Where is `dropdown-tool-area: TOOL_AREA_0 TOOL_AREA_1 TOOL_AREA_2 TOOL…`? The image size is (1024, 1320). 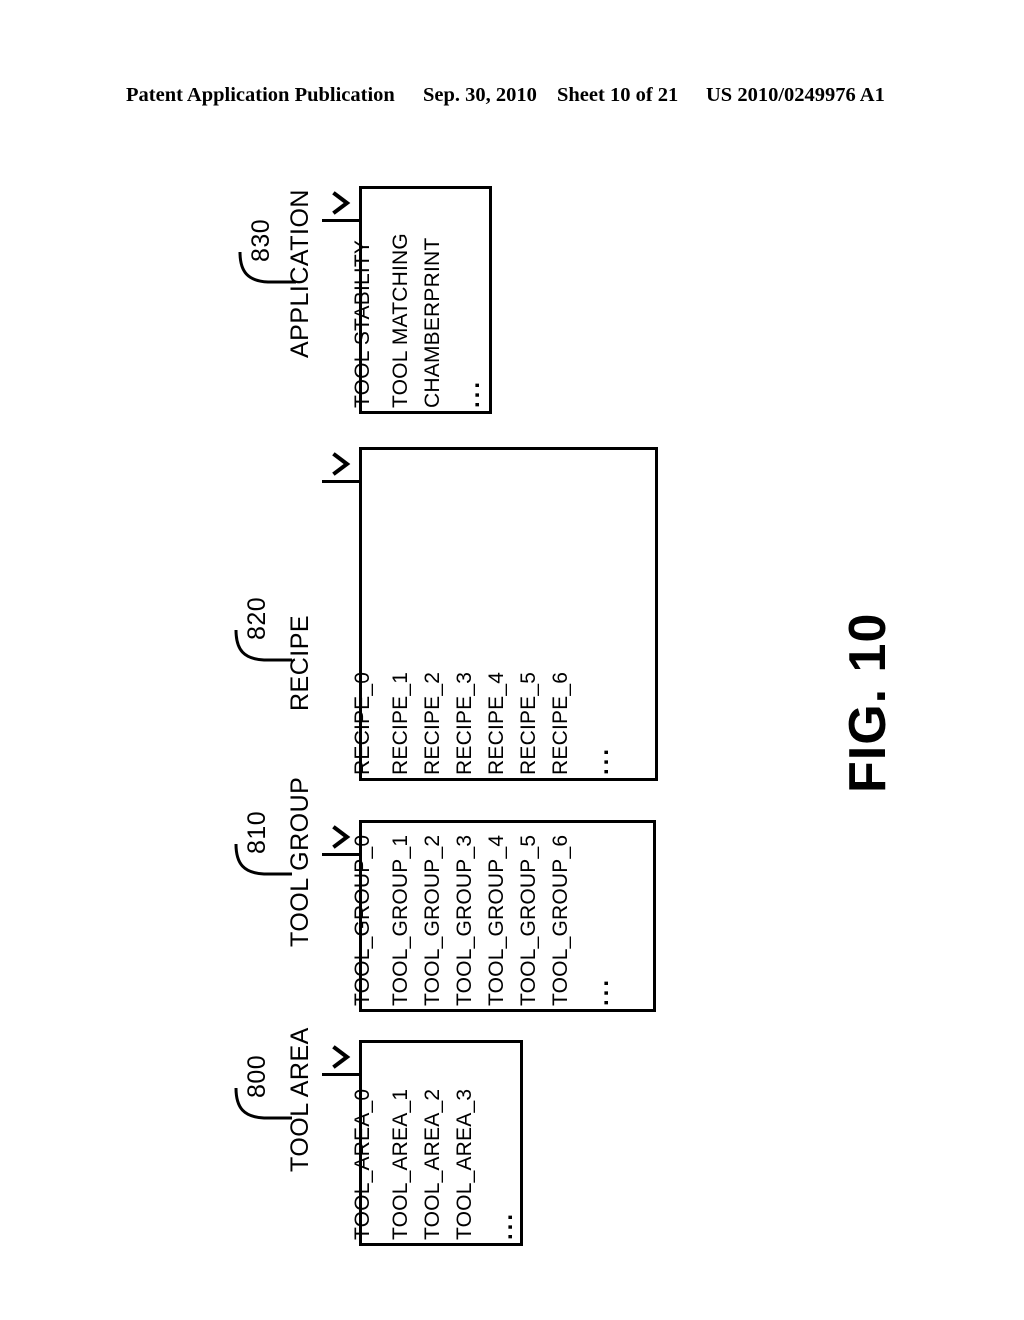 dropdown-tool-area: TOOL_AREA_0 TOOL_AREA_1 TOOL_AREA_2 TOOL… is located at coordinates (422, 1143).